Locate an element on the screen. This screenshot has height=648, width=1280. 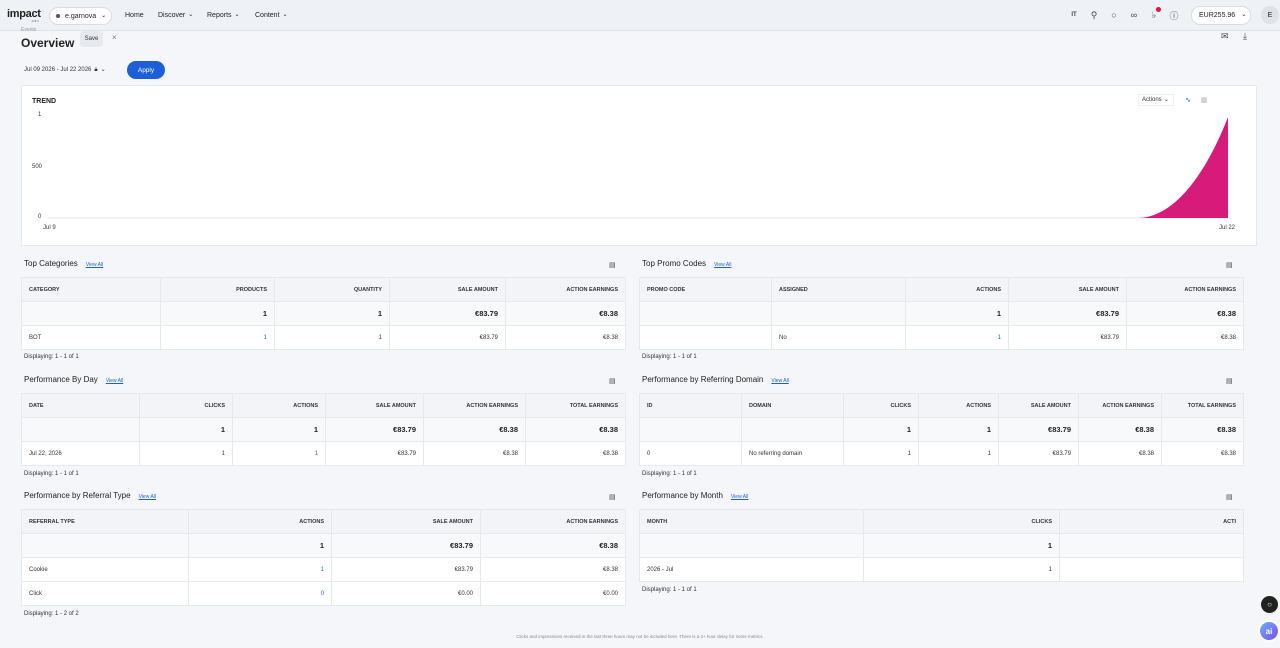
chat-bubble-icon: ○ is located at coordinates (1269, 604).